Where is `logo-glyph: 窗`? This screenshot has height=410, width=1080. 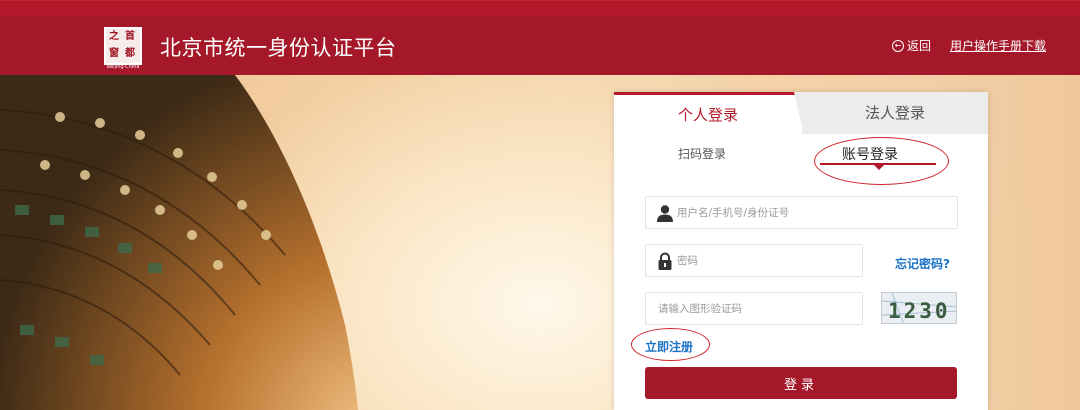
logo-glyph: 窗 is located at coordinates (114, 53).